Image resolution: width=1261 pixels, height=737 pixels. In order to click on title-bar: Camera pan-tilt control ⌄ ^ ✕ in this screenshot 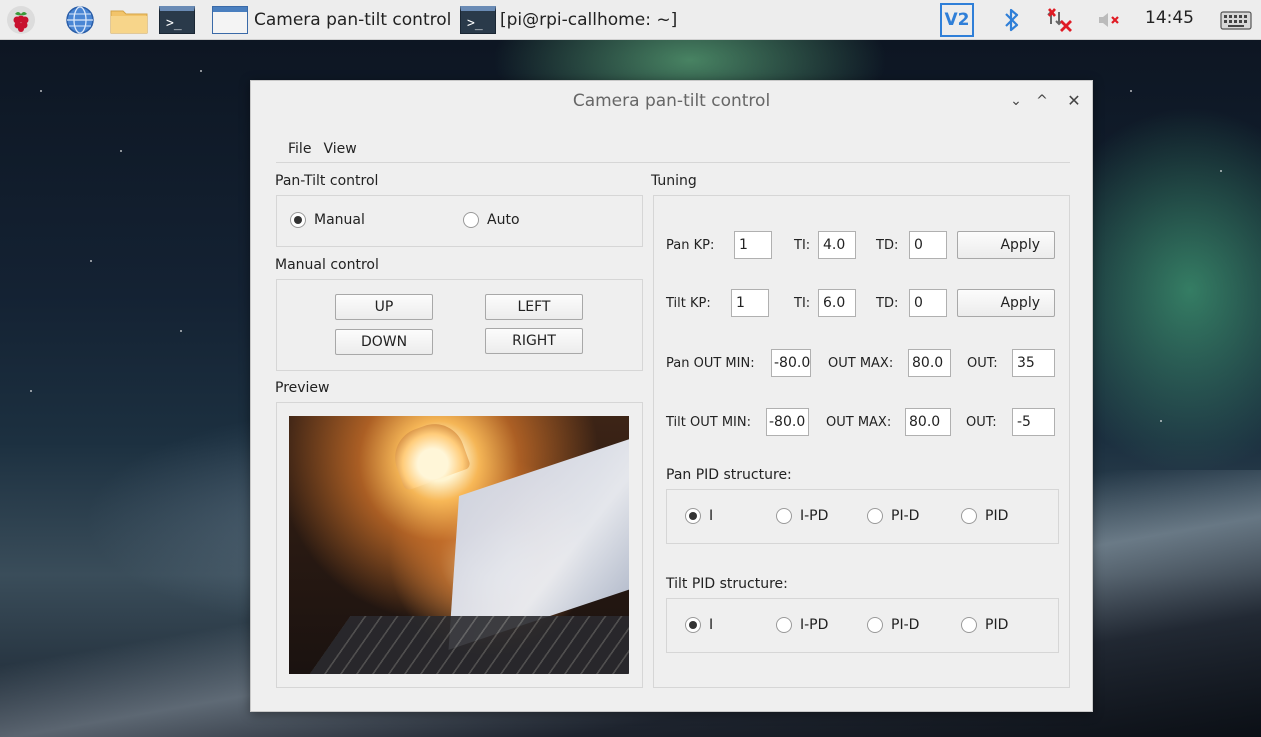, I will do `click(671, 101)`.